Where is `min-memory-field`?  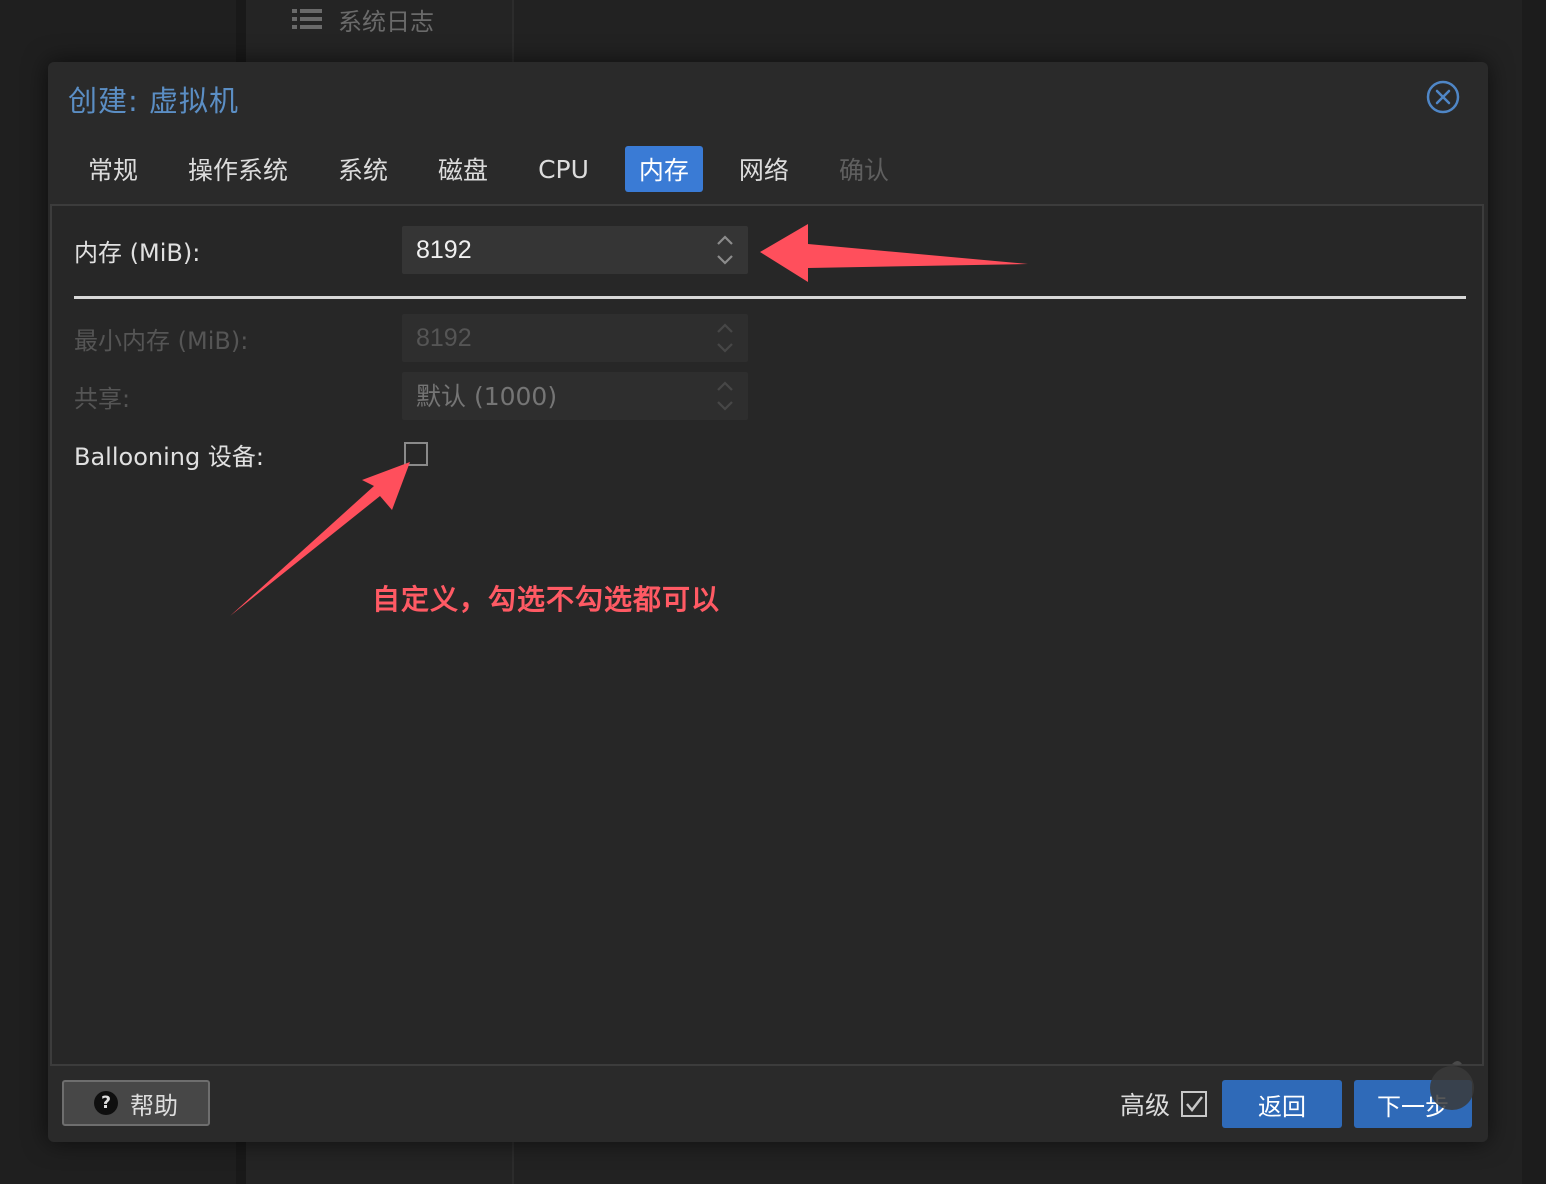
min-memory-field is located at coordinates (575, 338).